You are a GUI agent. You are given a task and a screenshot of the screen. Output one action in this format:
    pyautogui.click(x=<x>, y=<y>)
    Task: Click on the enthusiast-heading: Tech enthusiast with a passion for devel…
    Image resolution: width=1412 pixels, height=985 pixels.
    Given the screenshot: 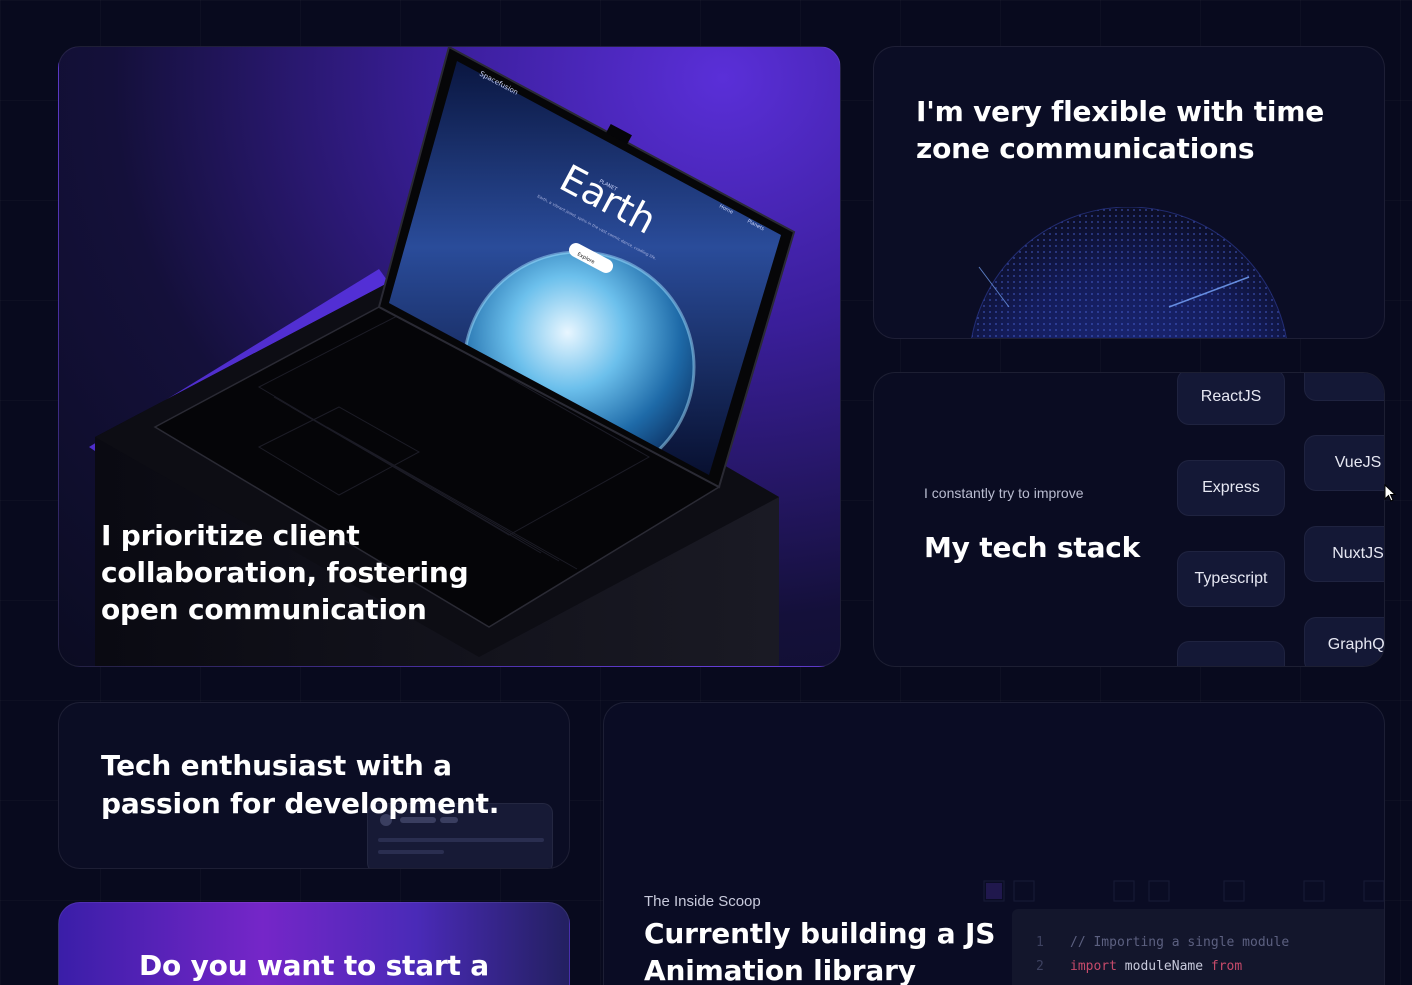 What is the action you would take?
    pyautogui.click(x=300, y=784)
    